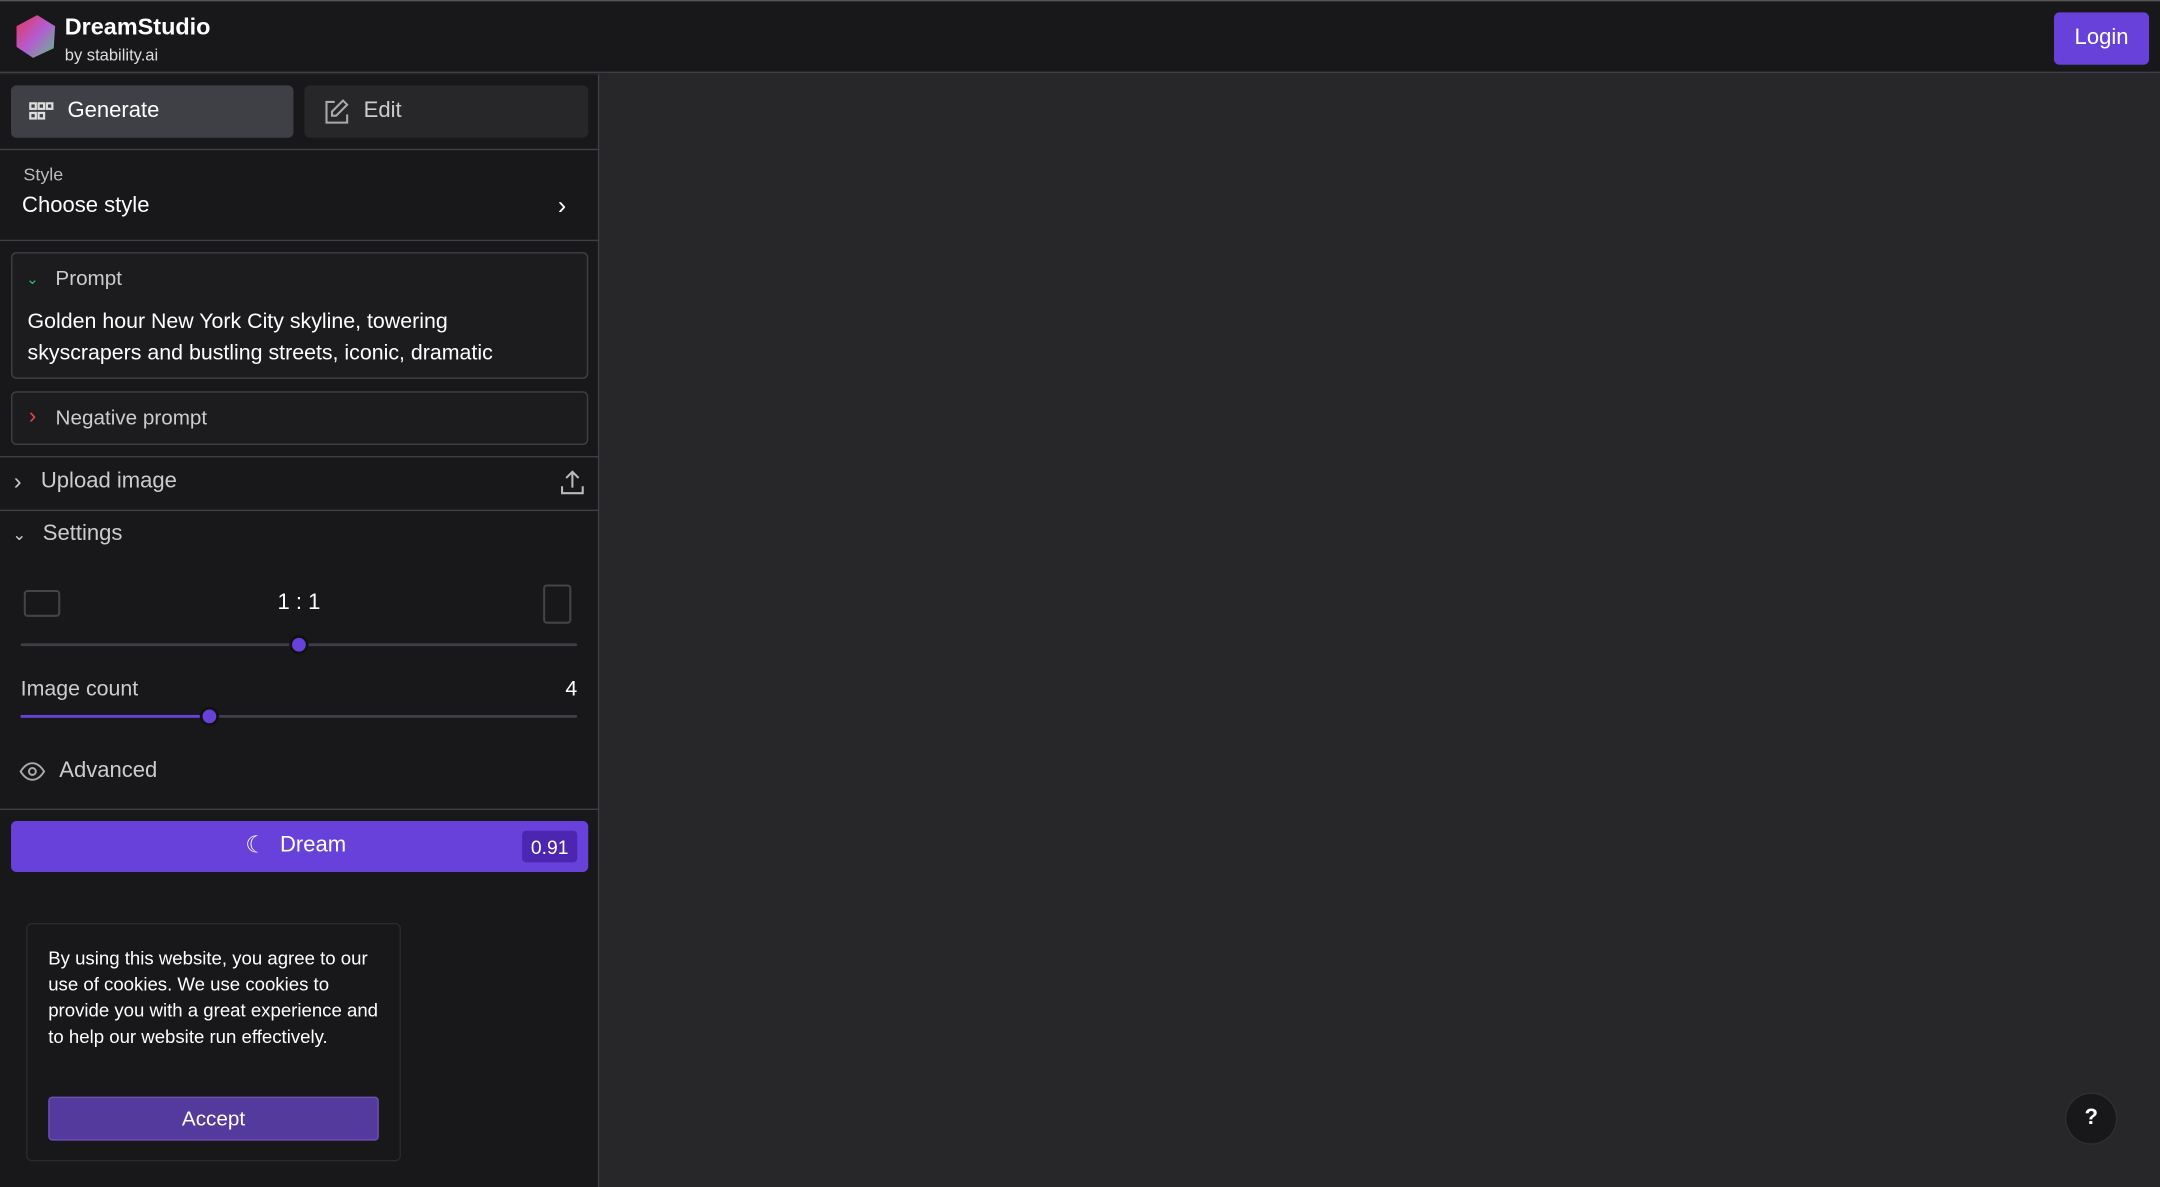 Image resolution: width=2160 pixels, height=1187 pixels. Describe the element at coordinates (86, 206) in the screenshot. I see `style-value: Choose style` at that location.